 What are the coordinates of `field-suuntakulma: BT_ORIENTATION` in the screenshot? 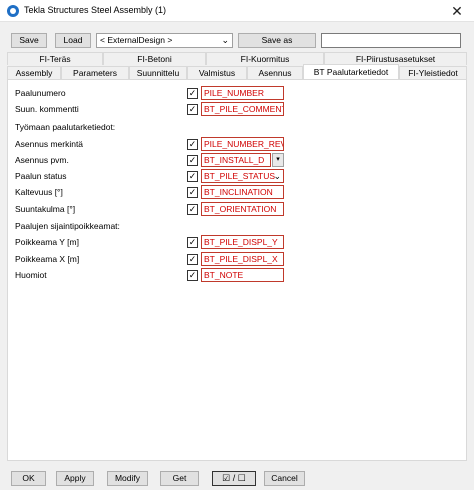 It's located at (242, 209).